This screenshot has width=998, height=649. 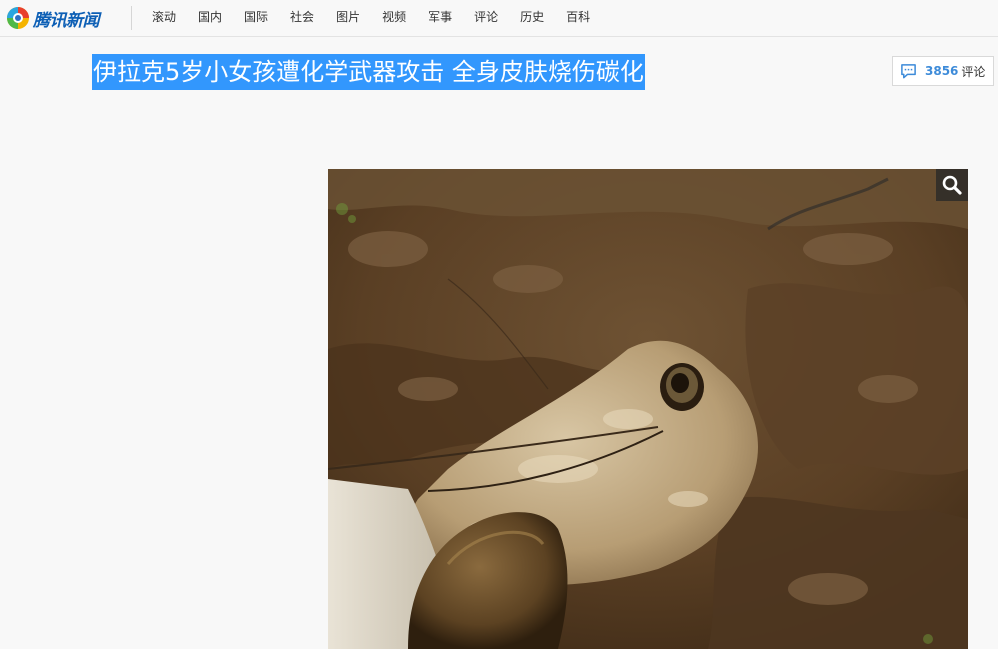 I want to click on logo-divider, so click(x=131, y=18).